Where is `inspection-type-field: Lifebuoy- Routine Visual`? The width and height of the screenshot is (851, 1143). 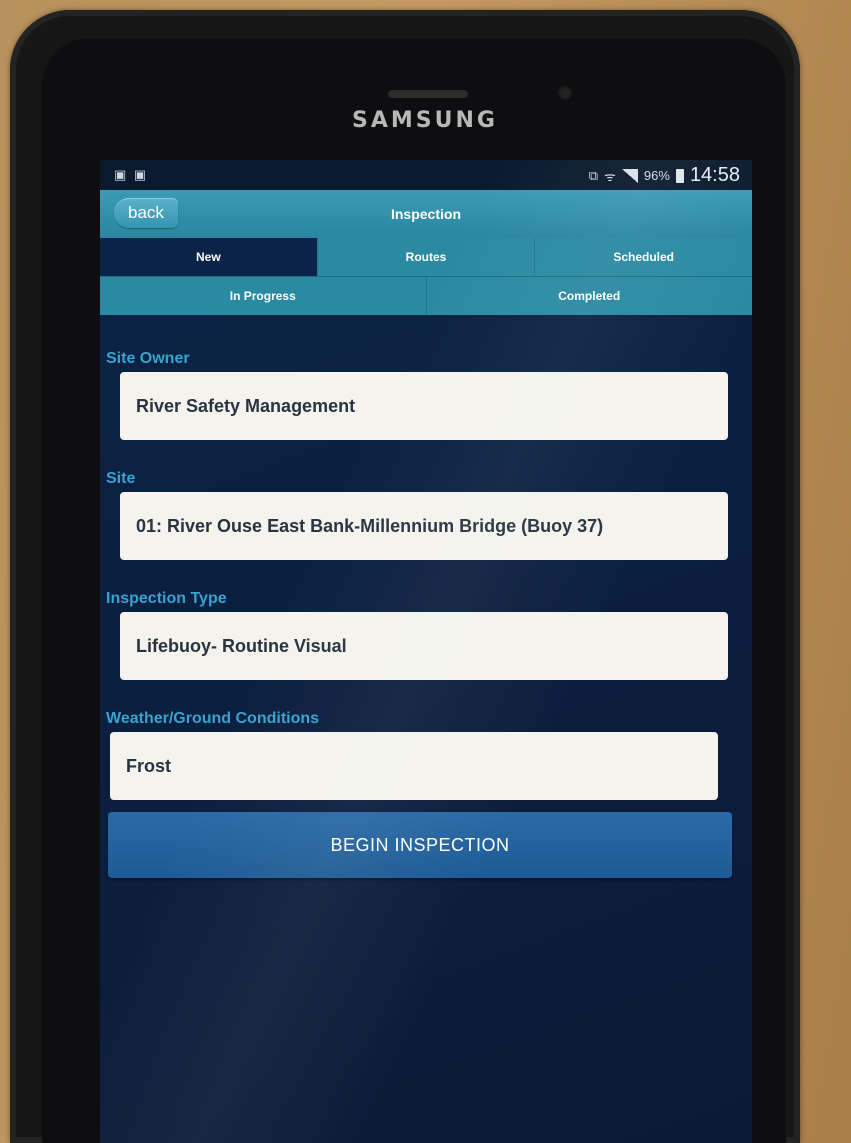 inspection-type-field: Lifebuoy- Routine Visual is located at coordinates (424, 646).